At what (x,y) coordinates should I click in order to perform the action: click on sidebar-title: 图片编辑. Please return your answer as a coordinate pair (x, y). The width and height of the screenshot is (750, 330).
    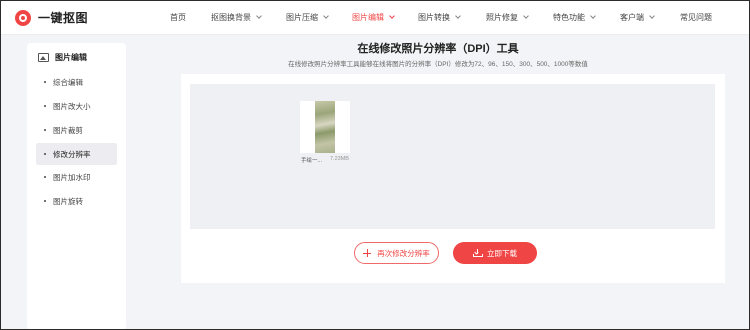
    Looking at the image, I should click on (62, 57).